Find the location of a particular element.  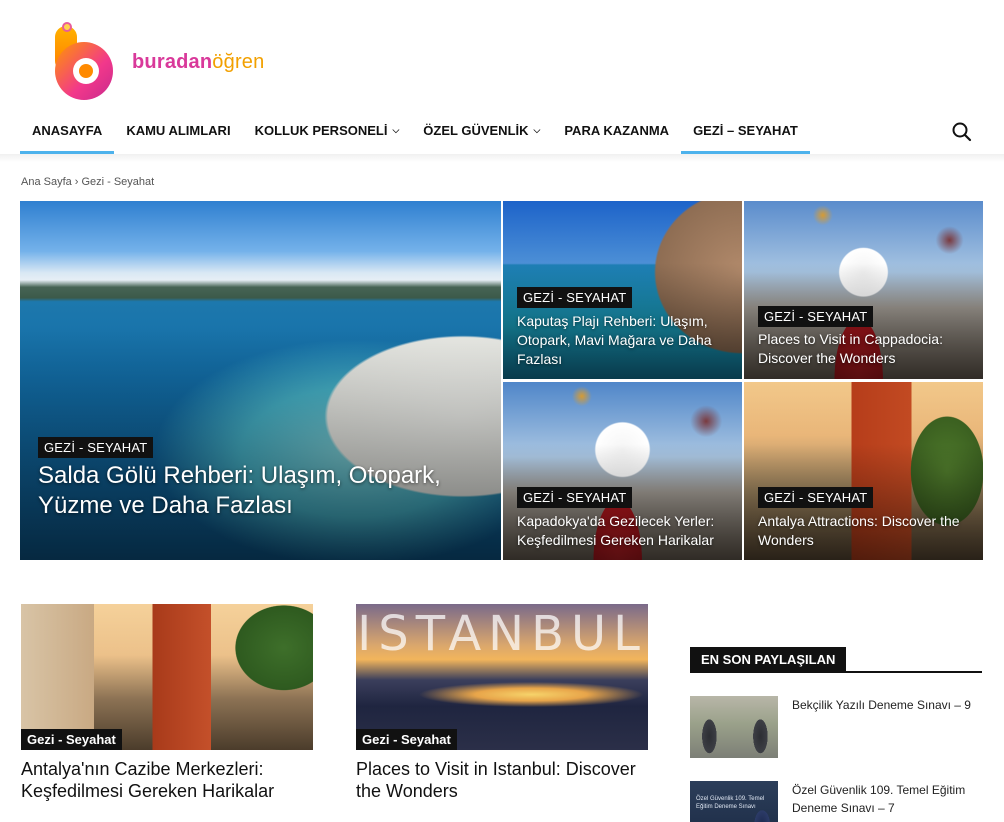

breadcrumb-home-link: Ana Sayfa is located at coordinates (46, 182).